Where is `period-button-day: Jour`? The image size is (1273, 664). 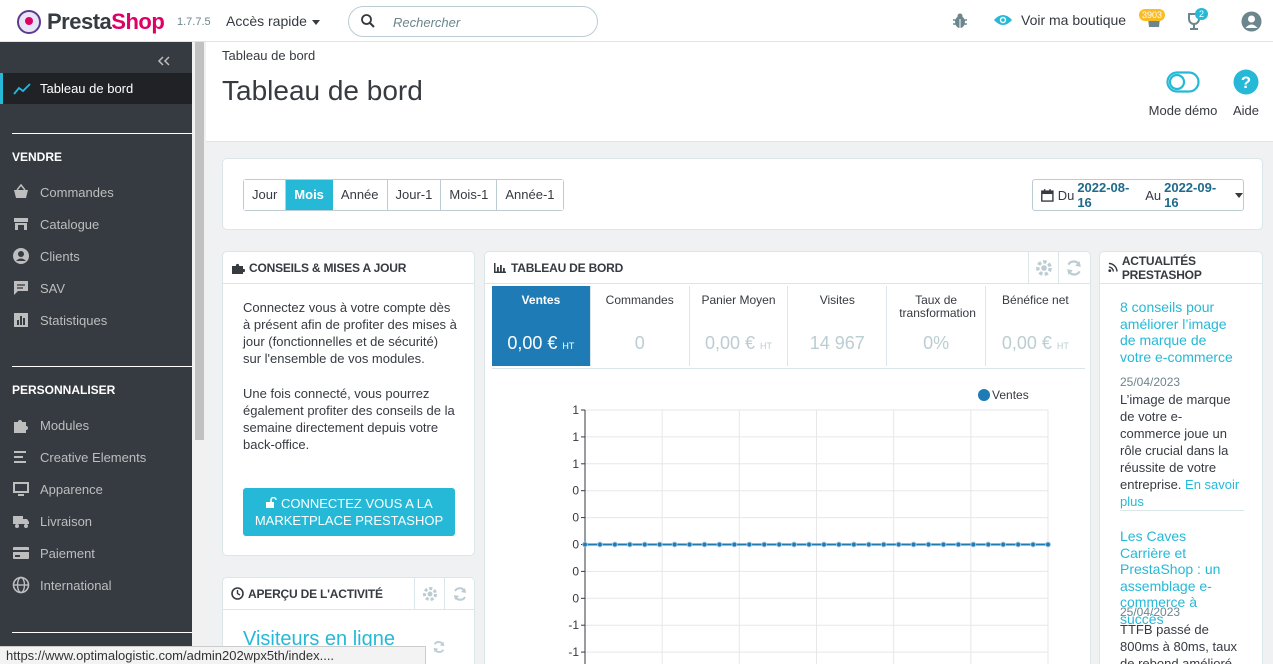 period-button-day: Jour is located at coordinates (265, 195).